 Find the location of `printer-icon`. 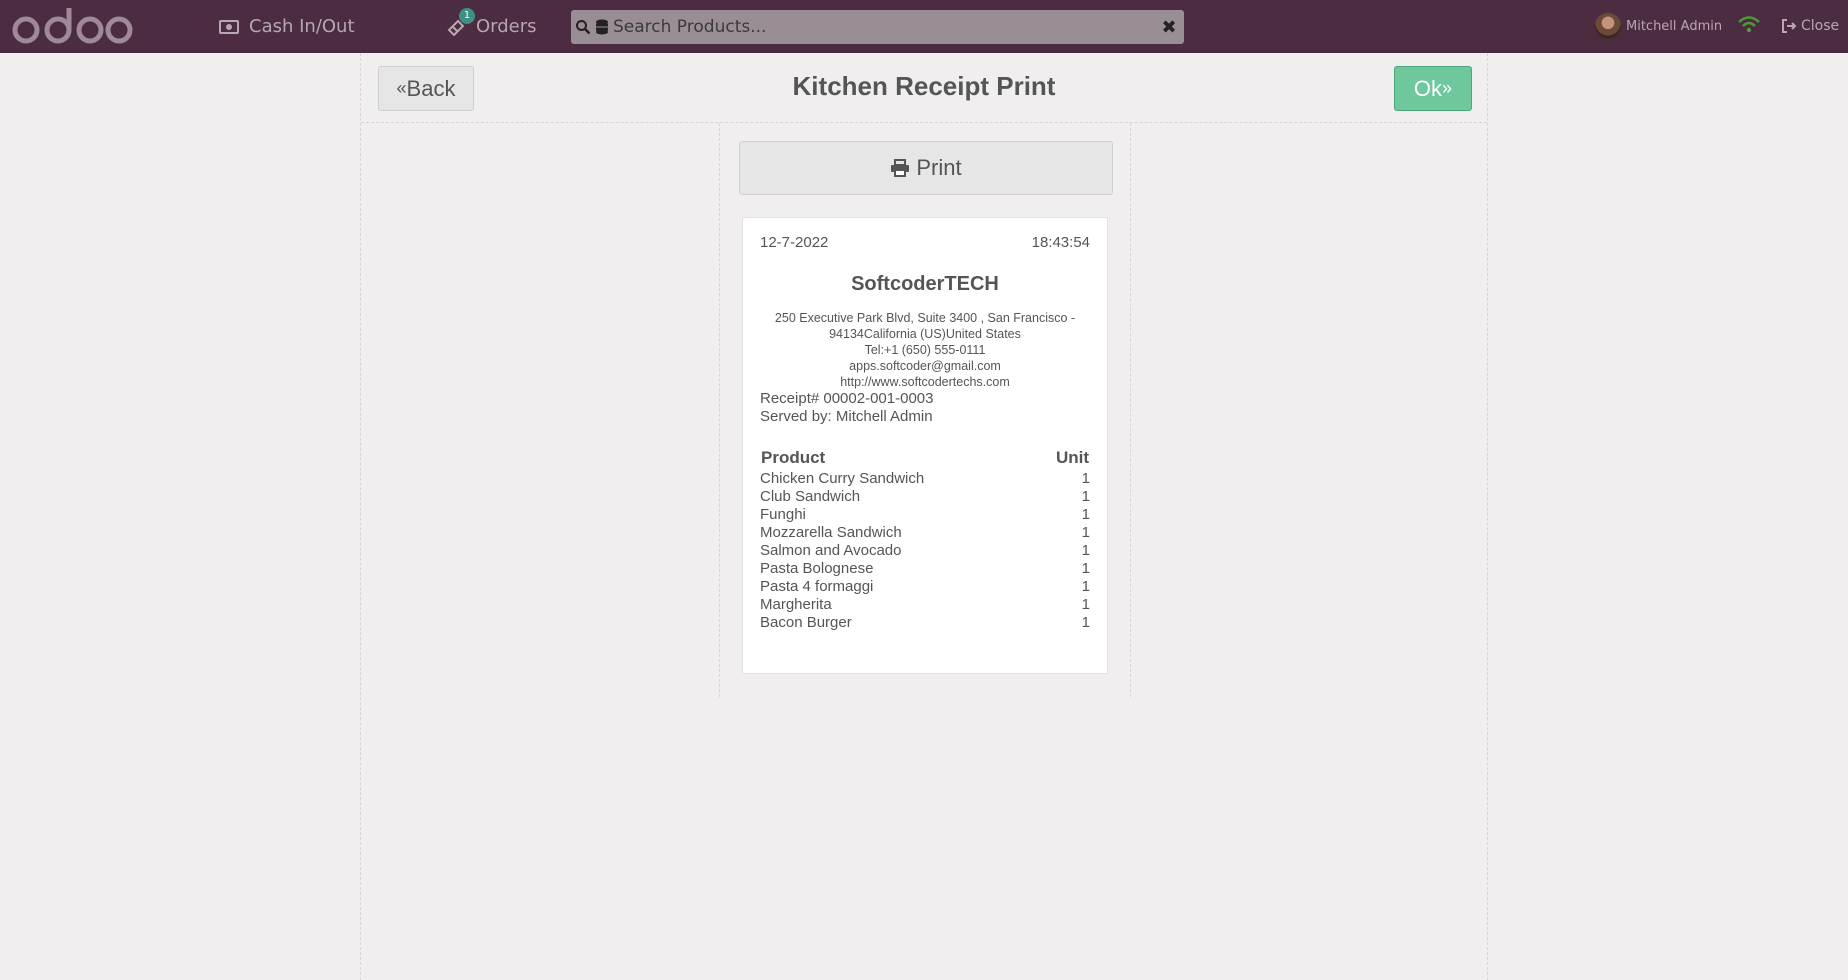

printer-icon is located at coordinates (900, 168).